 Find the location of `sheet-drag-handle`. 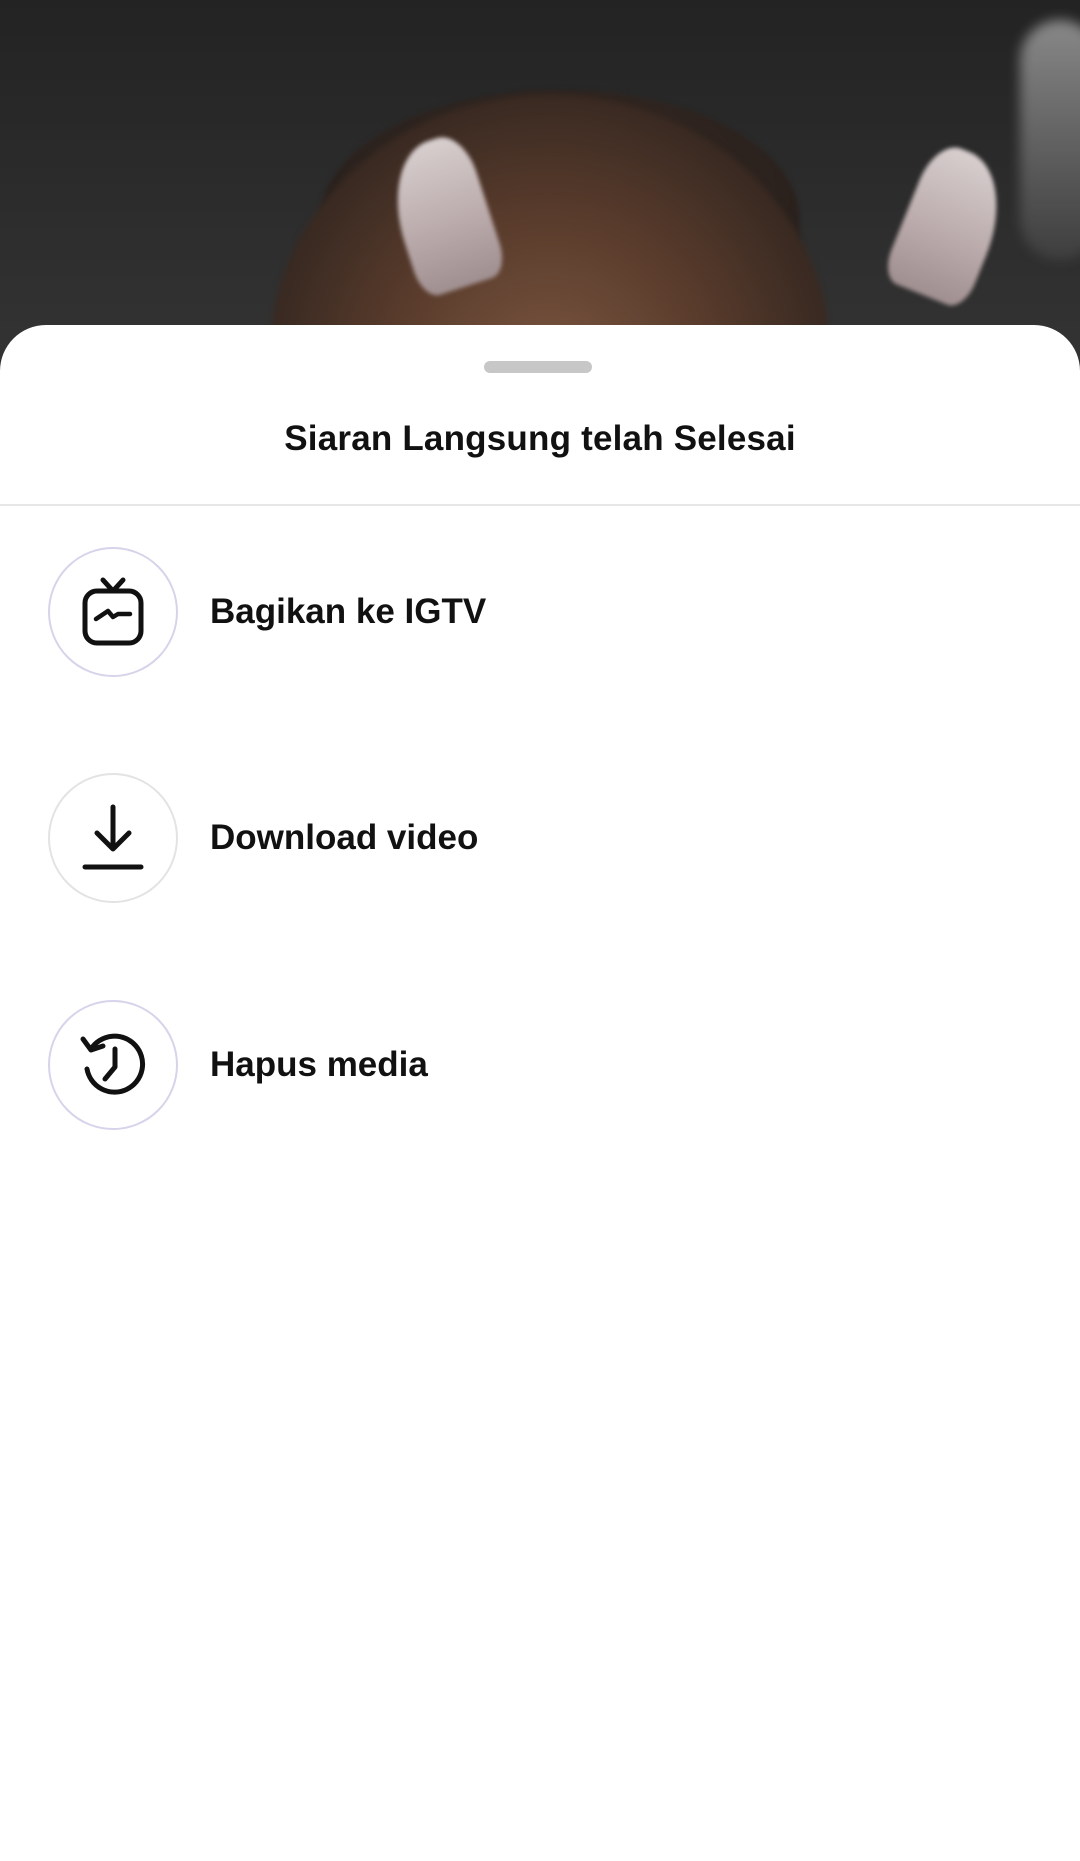

sheet-drag-handle is located at coordinates (538, 367).